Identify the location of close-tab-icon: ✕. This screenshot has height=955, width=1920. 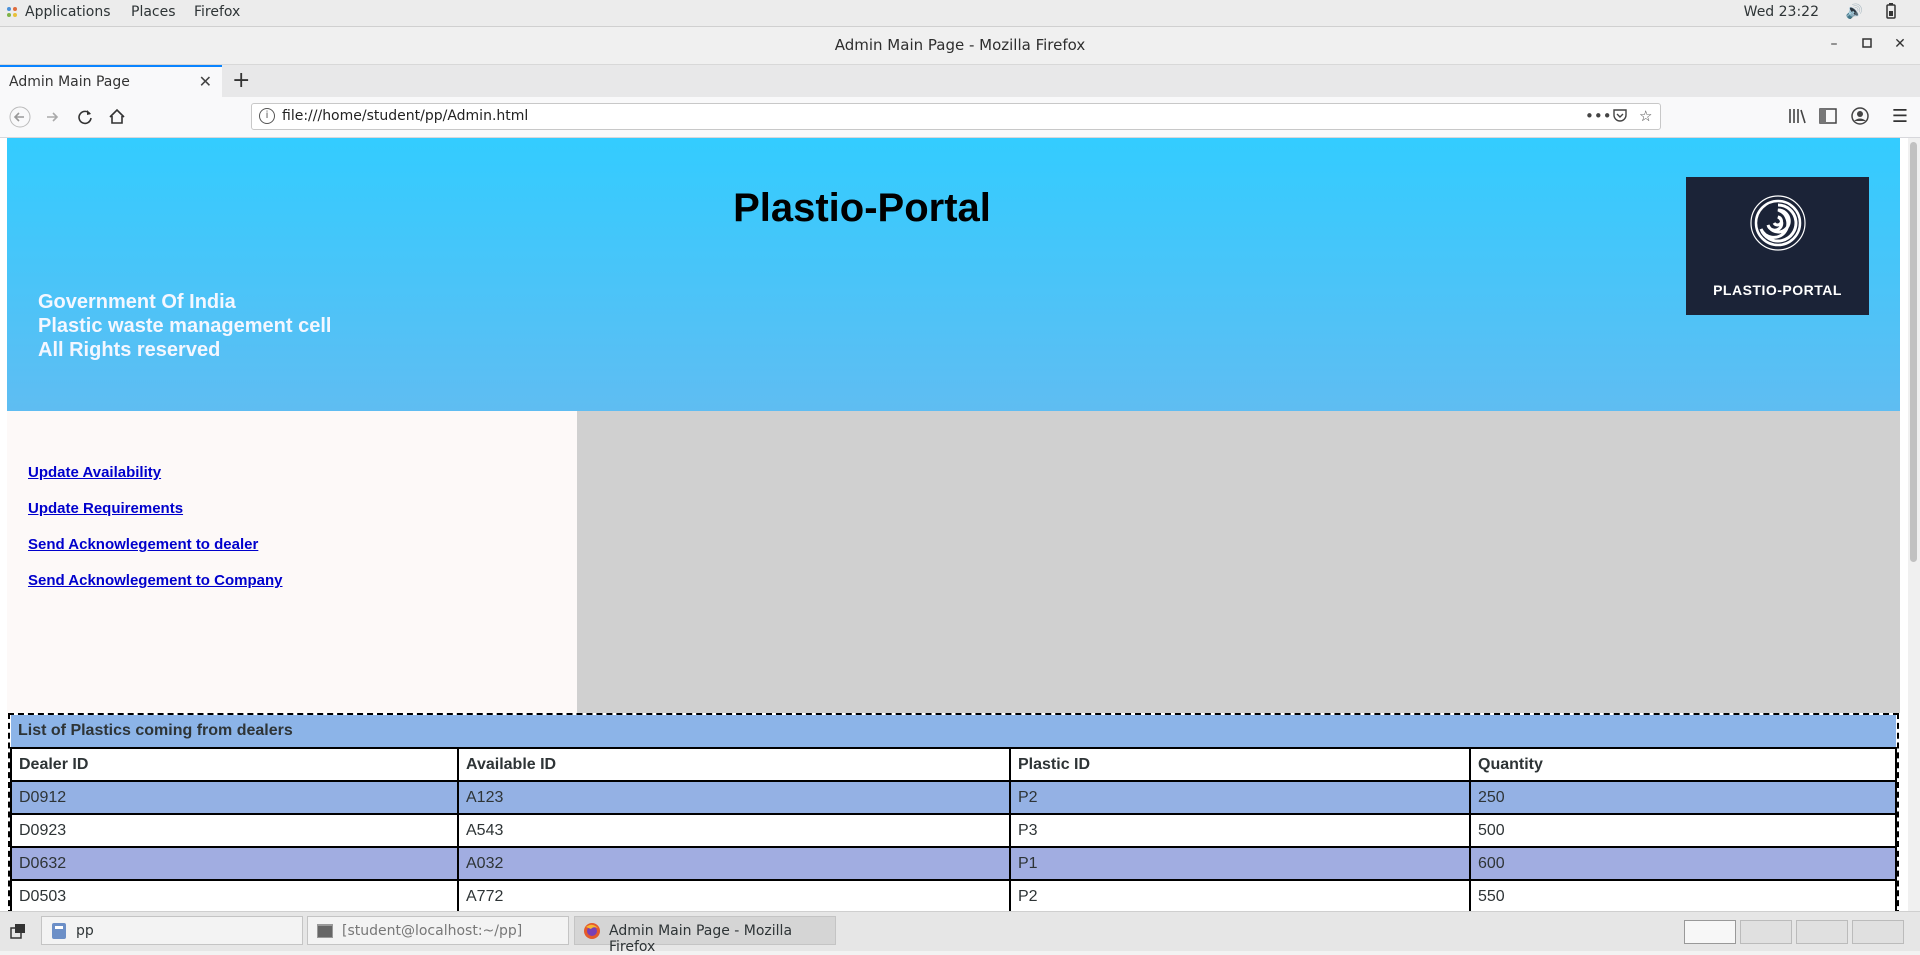
(205, 81).